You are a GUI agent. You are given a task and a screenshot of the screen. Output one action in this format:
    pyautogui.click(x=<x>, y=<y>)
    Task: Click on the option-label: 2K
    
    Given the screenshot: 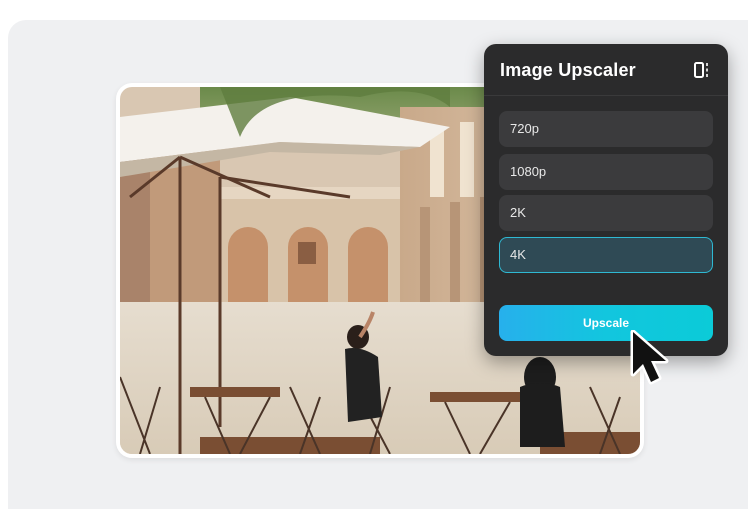 What is the action you would take?
    pyautogui.click(x=518, y=212)
    